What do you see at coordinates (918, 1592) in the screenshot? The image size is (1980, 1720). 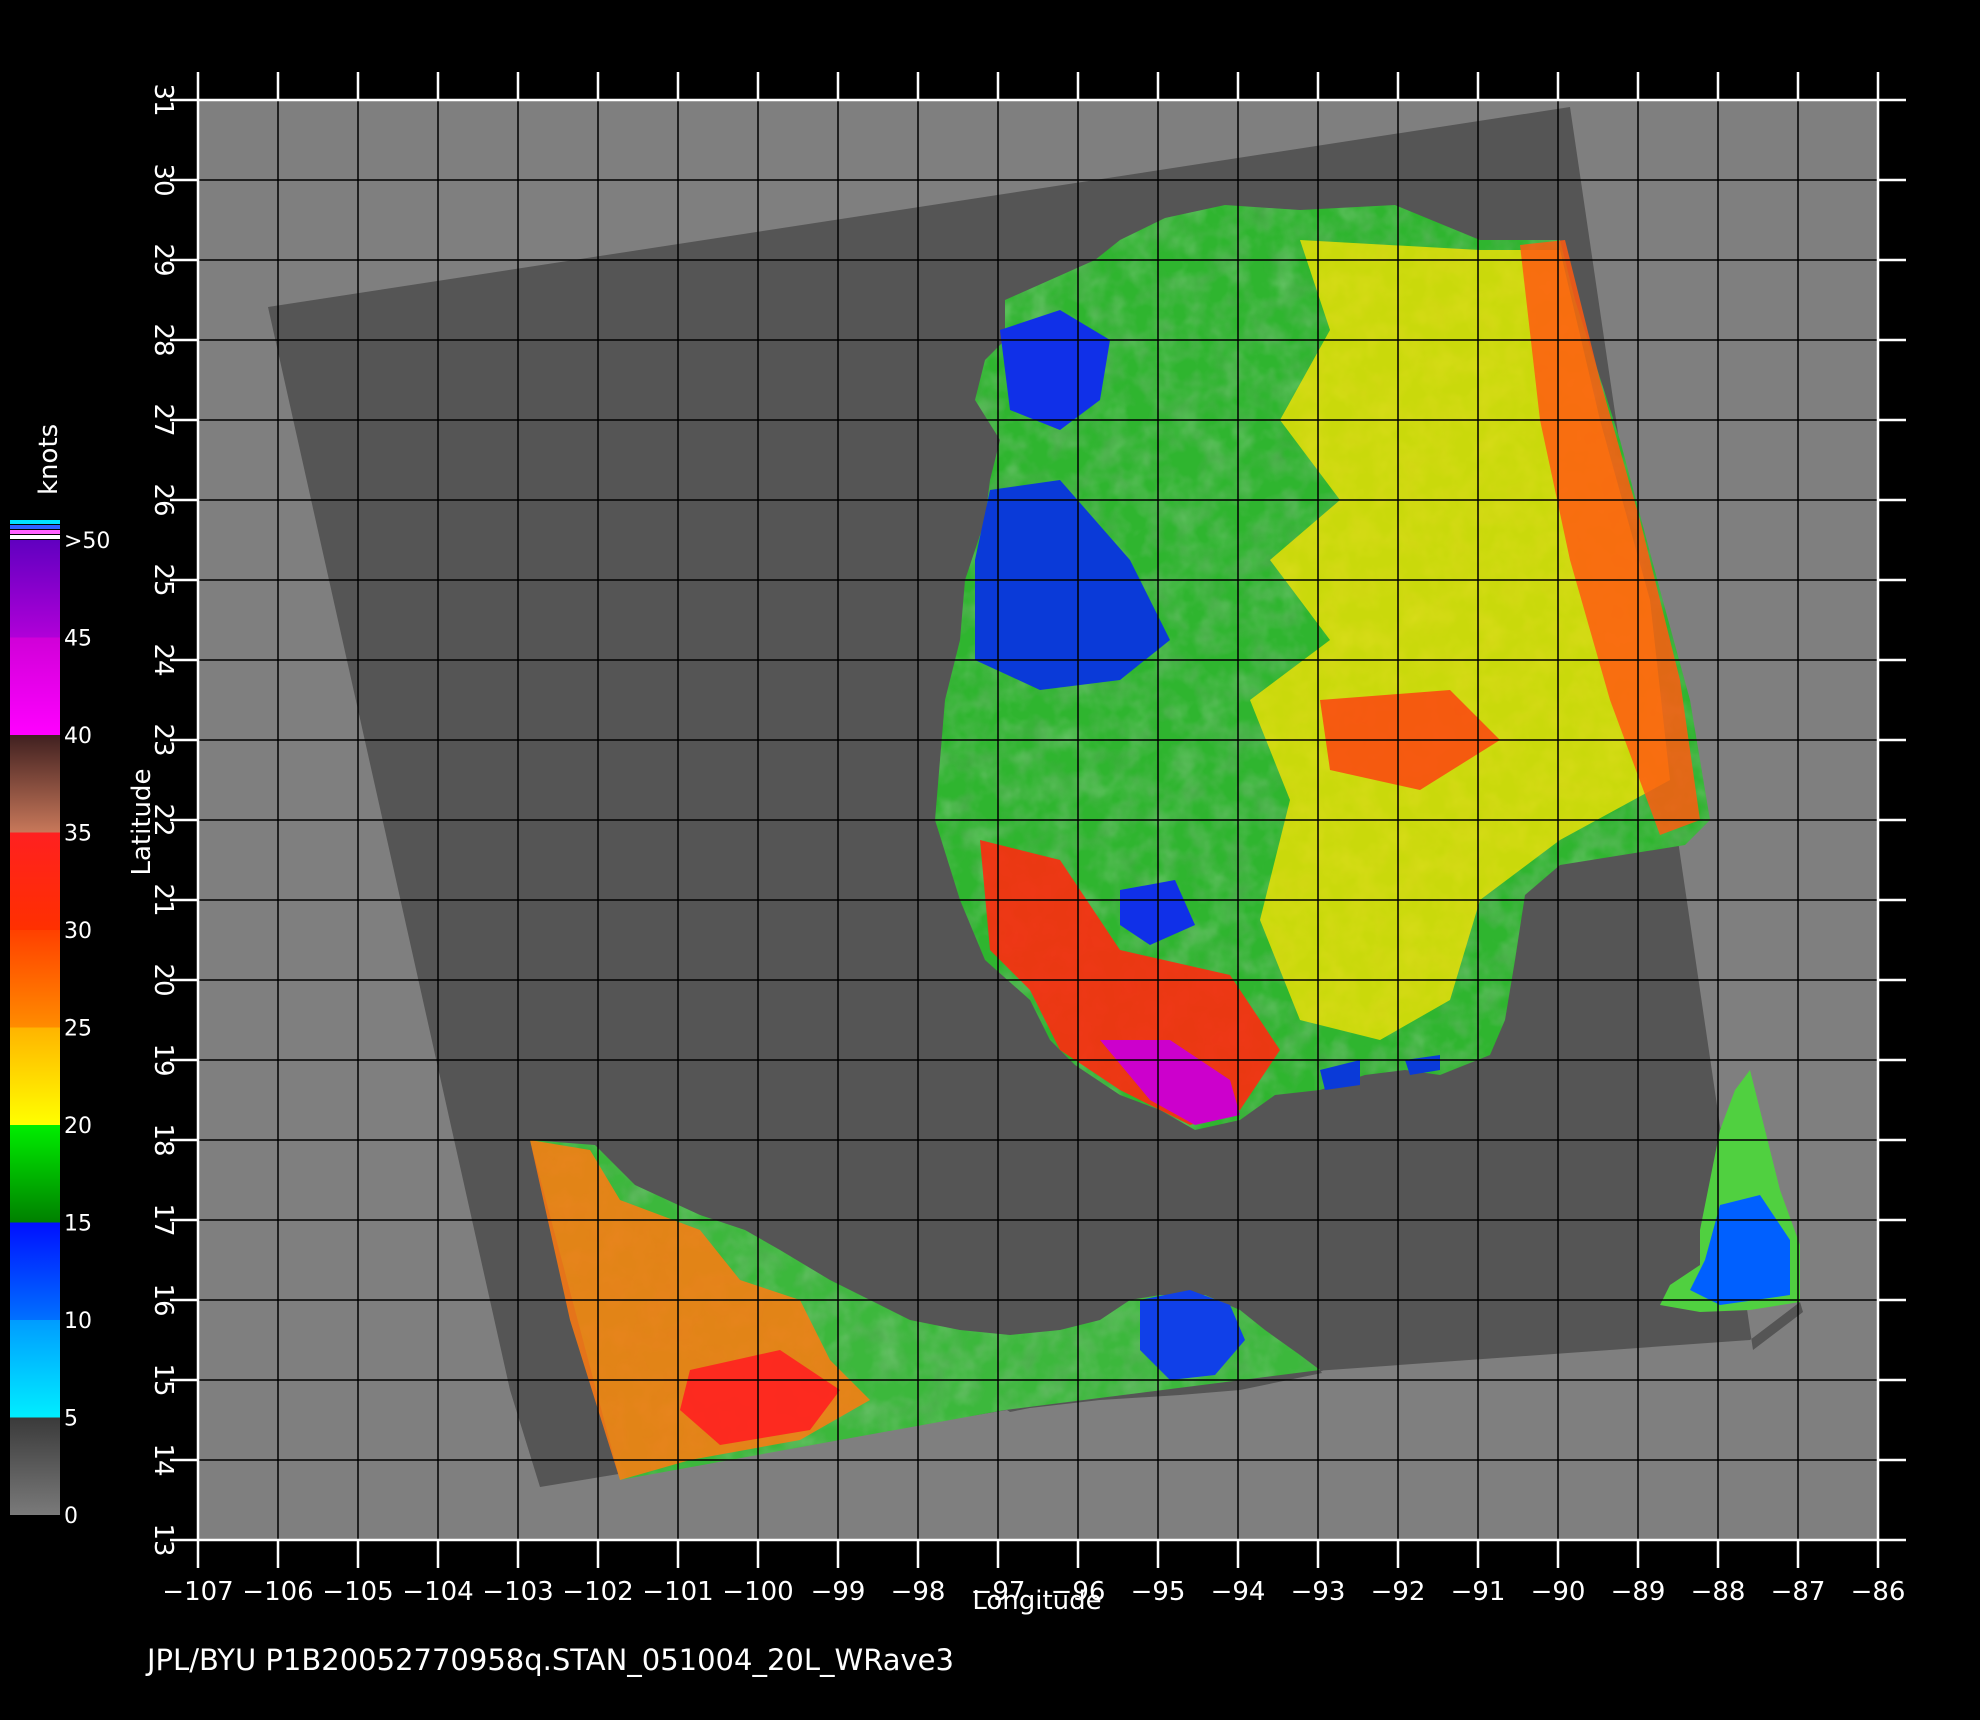 I see `lon-tick-label: −98` at bounding box center [918, 1592].